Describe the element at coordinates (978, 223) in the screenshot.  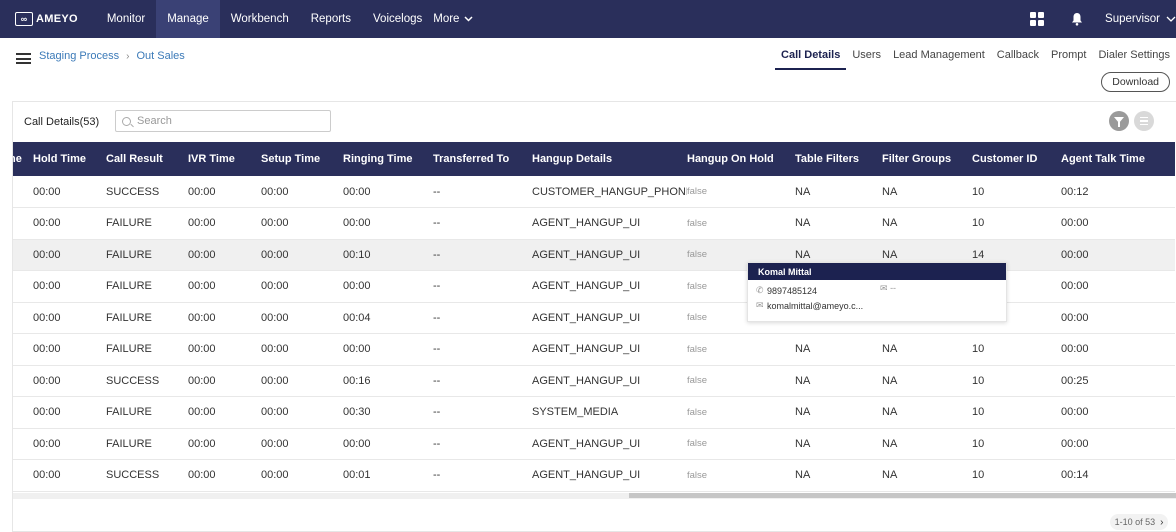
I see `table-cell: 10` at that location.